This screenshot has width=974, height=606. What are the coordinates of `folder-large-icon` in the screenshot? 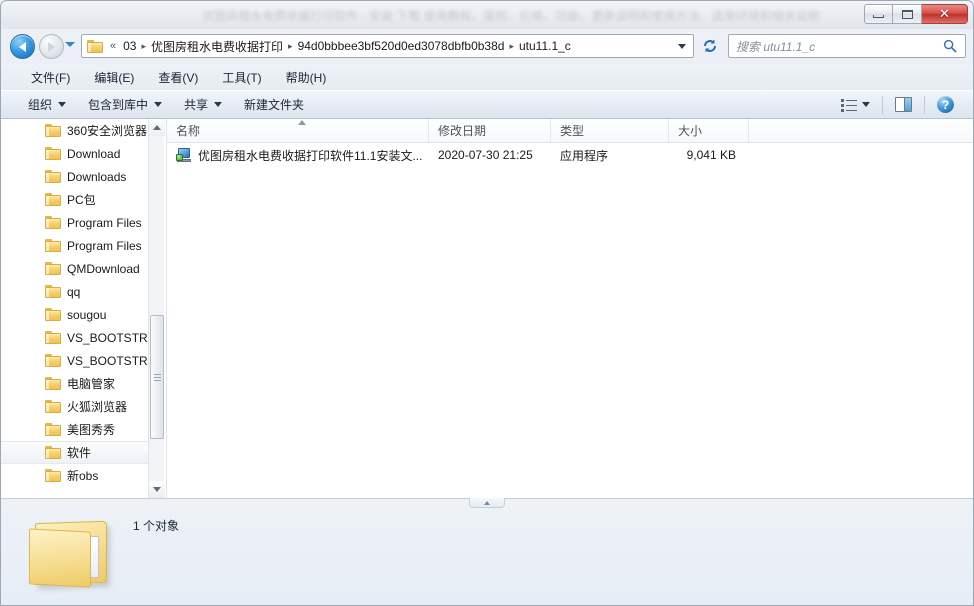 It's located at (70, 552).